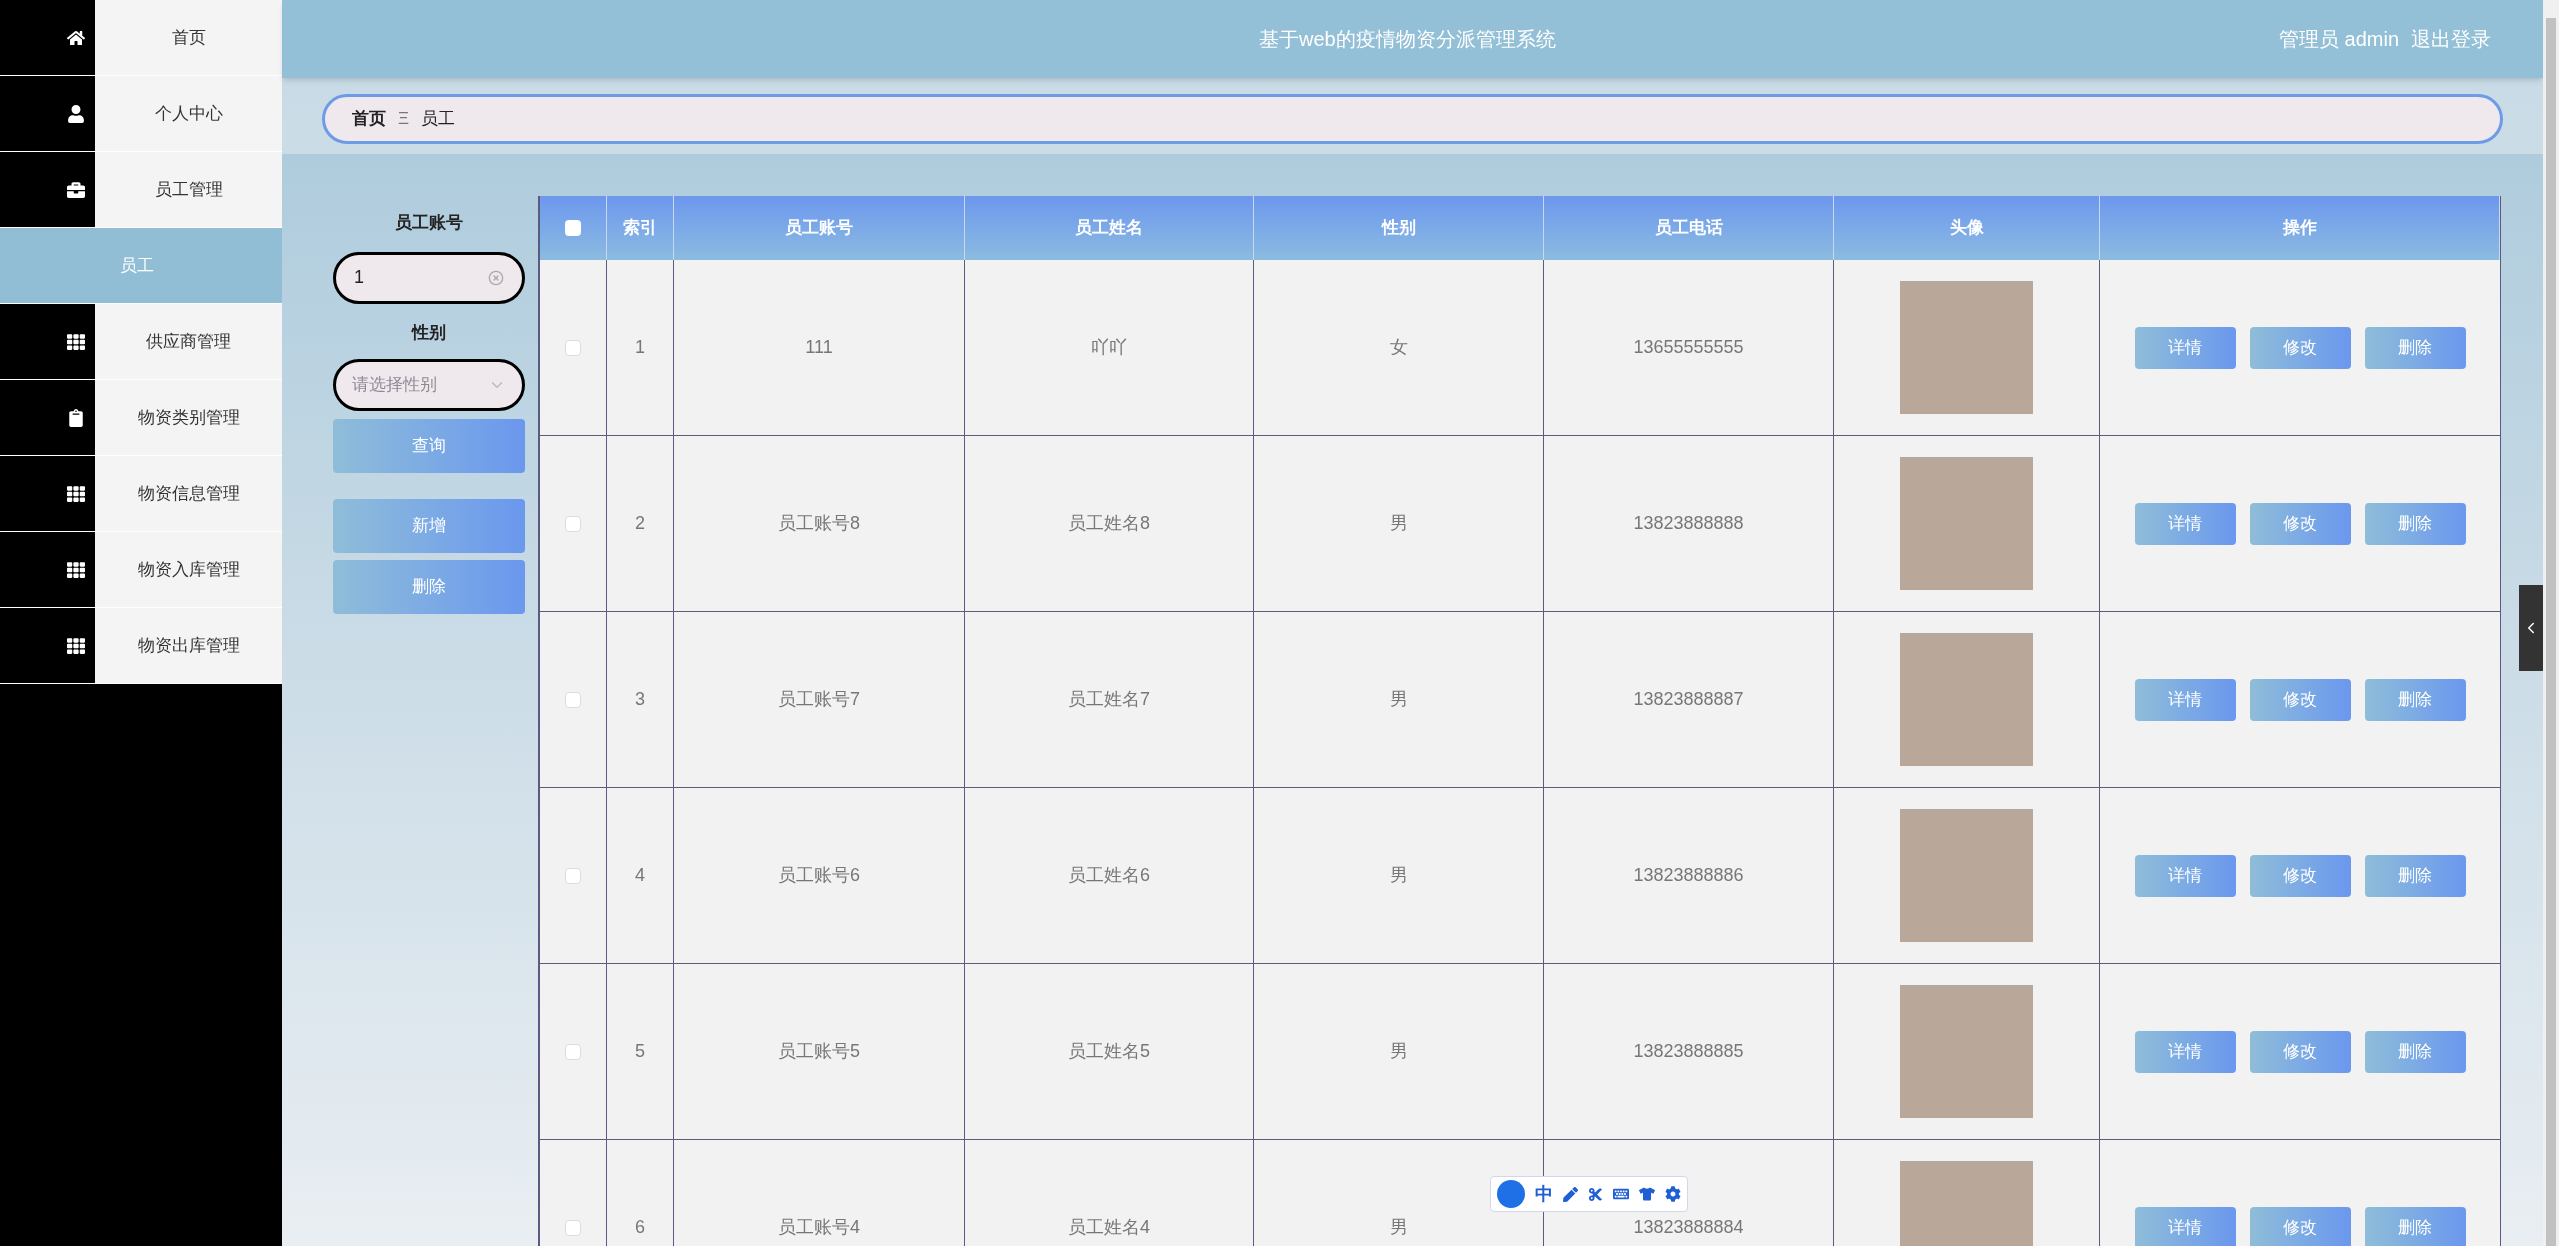 The width and height of the screenshot is (2559, 1246). Describe the element at coordinates (429, 277) in the screenshot. I see `account-input: 1` at that location.